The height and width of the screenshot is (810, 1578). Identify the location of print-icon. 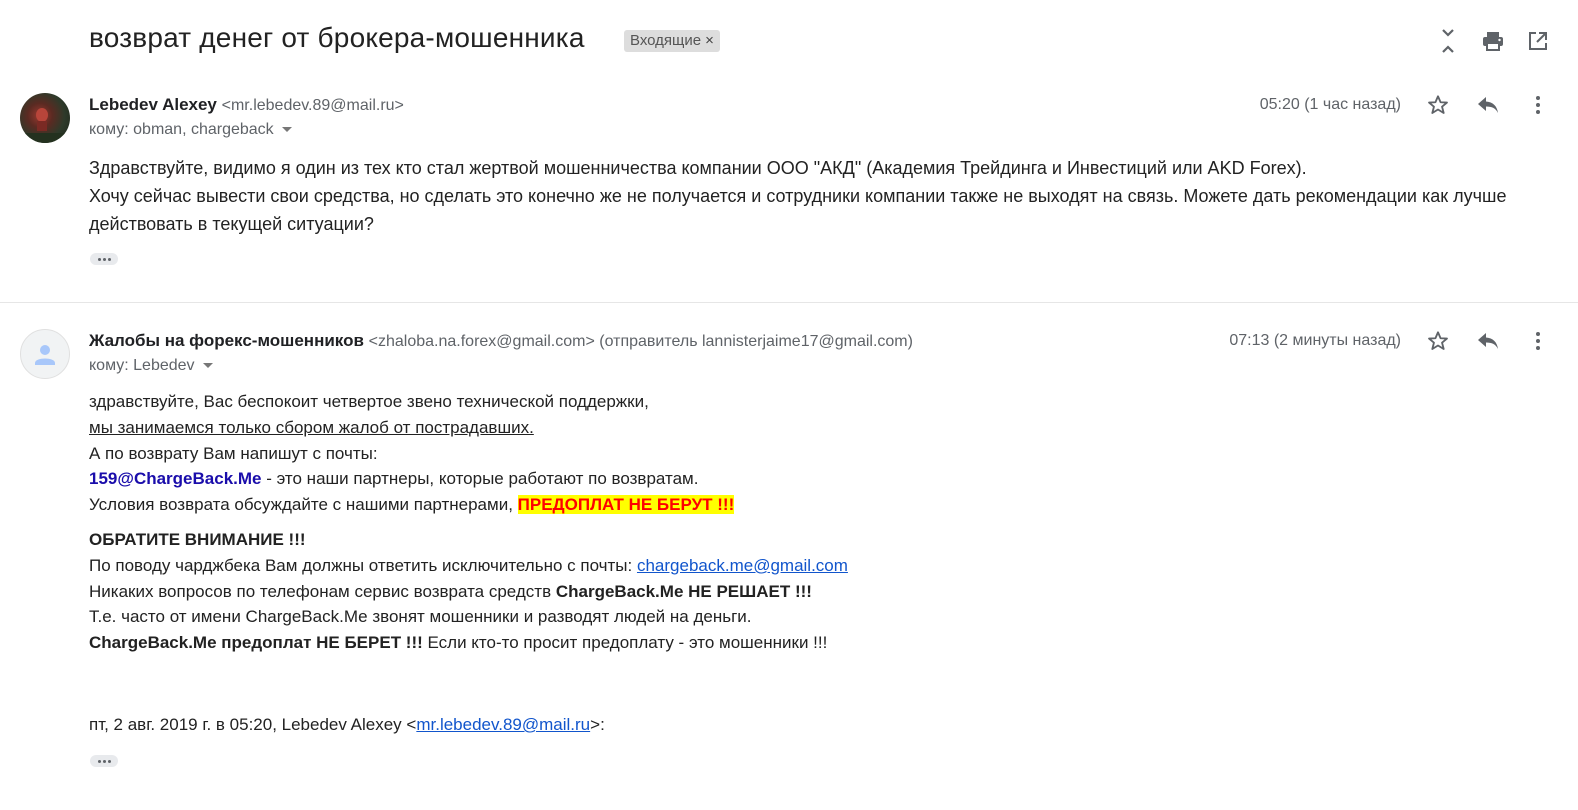
(1493, 41).